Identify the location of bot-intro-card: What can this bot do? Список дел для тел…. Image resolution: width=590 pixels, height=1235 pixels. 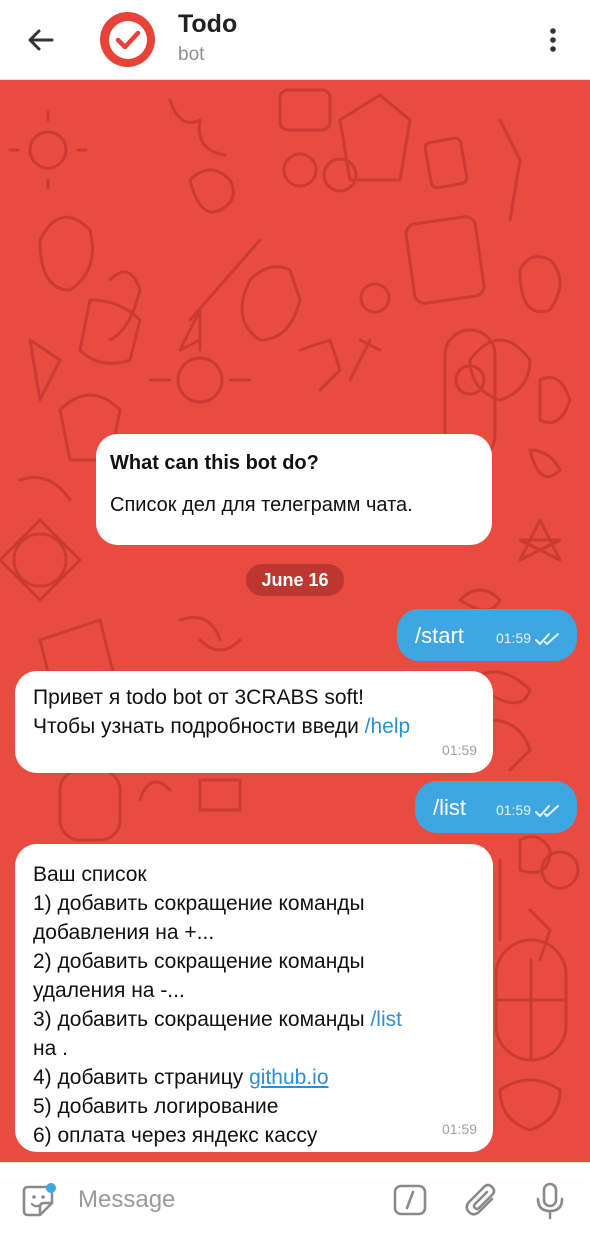
(294, 489).